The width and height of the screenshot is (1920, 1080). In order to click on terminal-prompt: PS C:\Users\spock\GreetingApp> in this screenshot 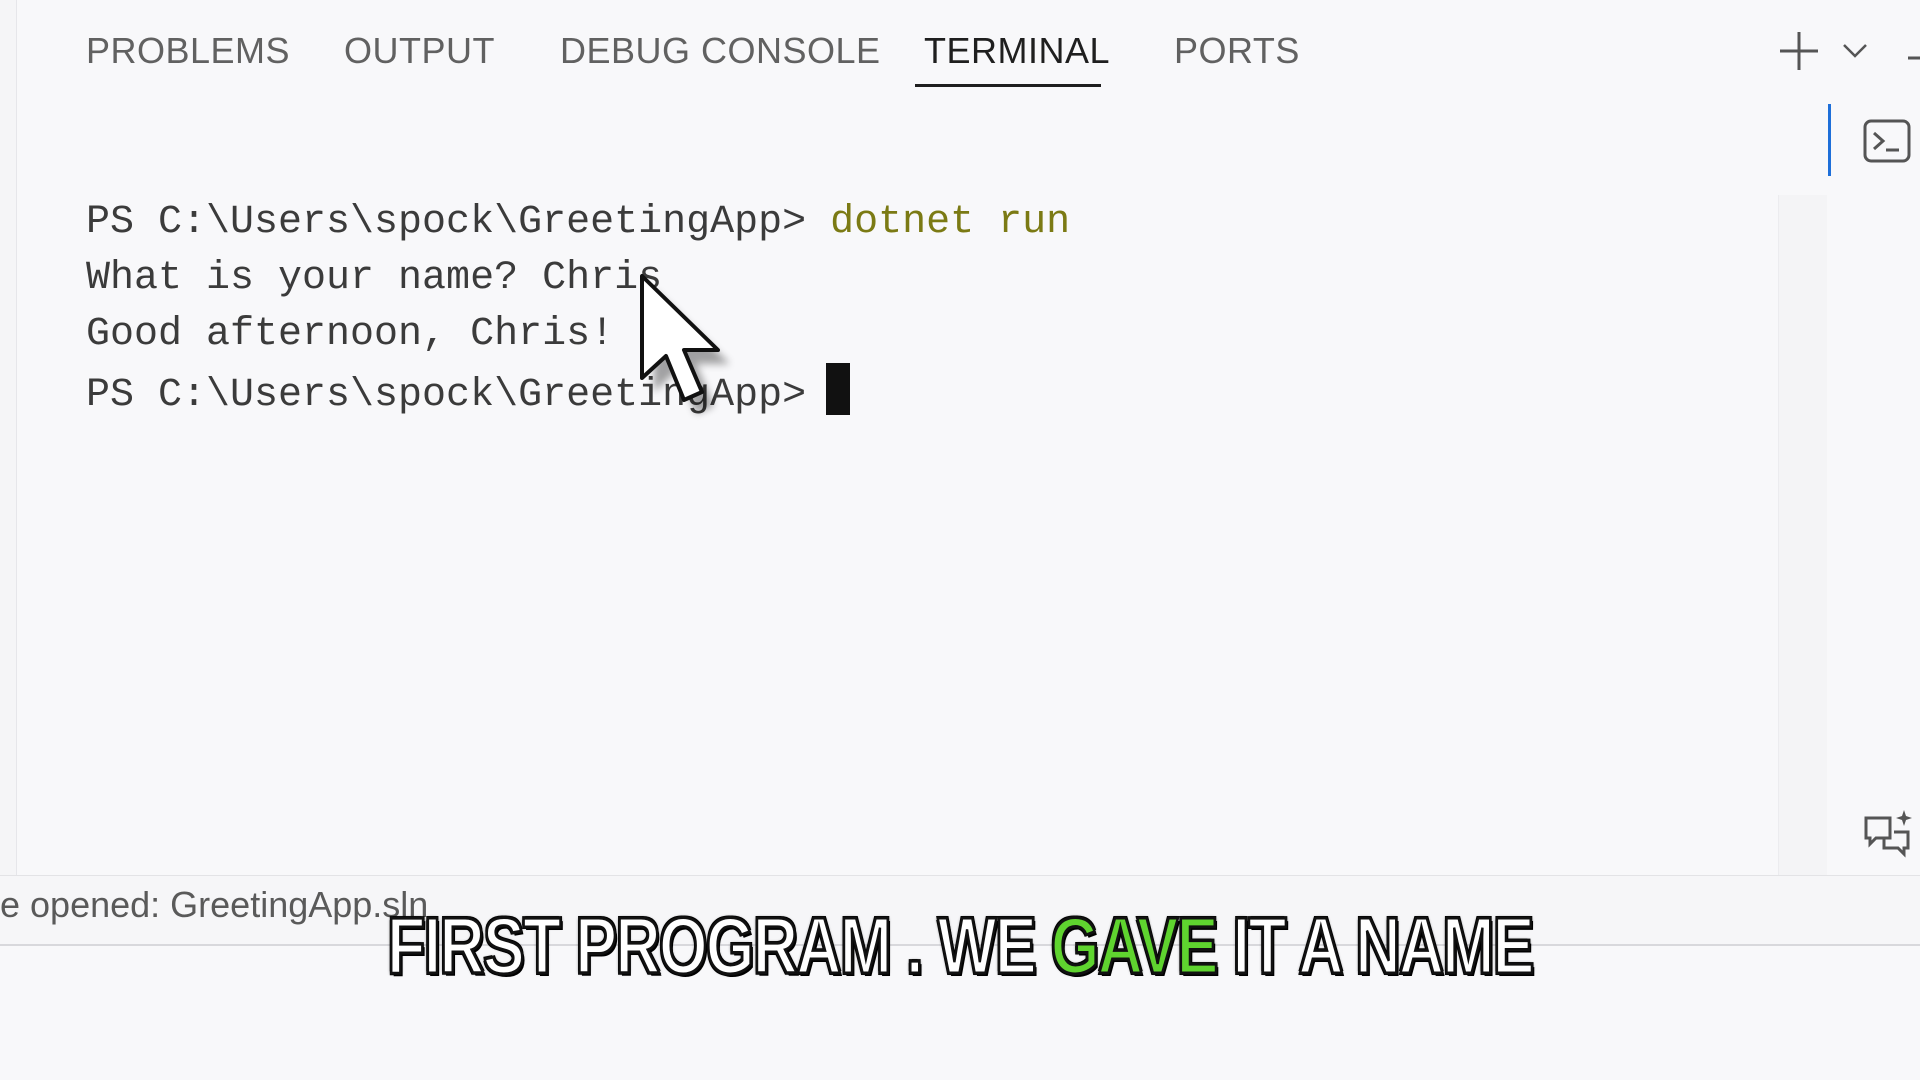, I will do `click(446, 222)`.